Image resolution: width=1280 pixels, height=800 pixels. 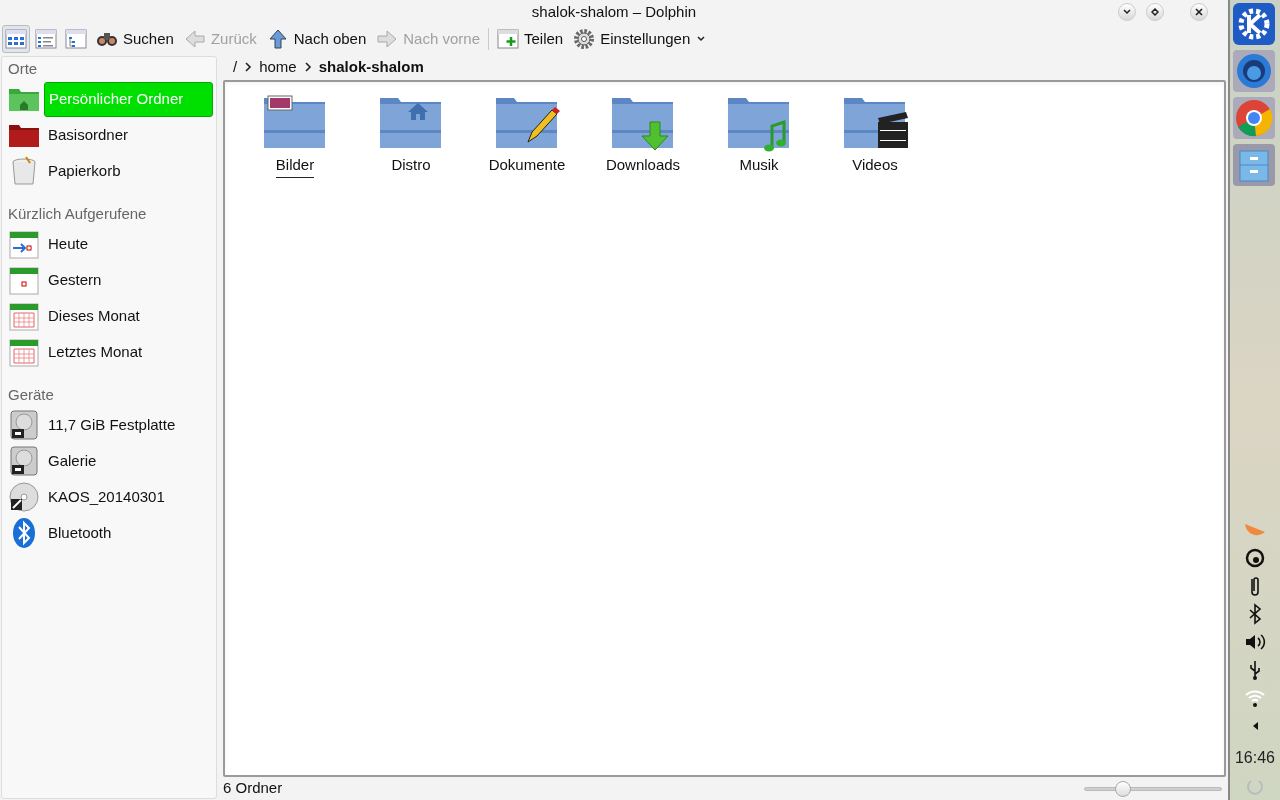 What do you see at coordinates (643, 165) in the screenshot?
I see `file-name: Downloads` at bounding box center [643, 165].